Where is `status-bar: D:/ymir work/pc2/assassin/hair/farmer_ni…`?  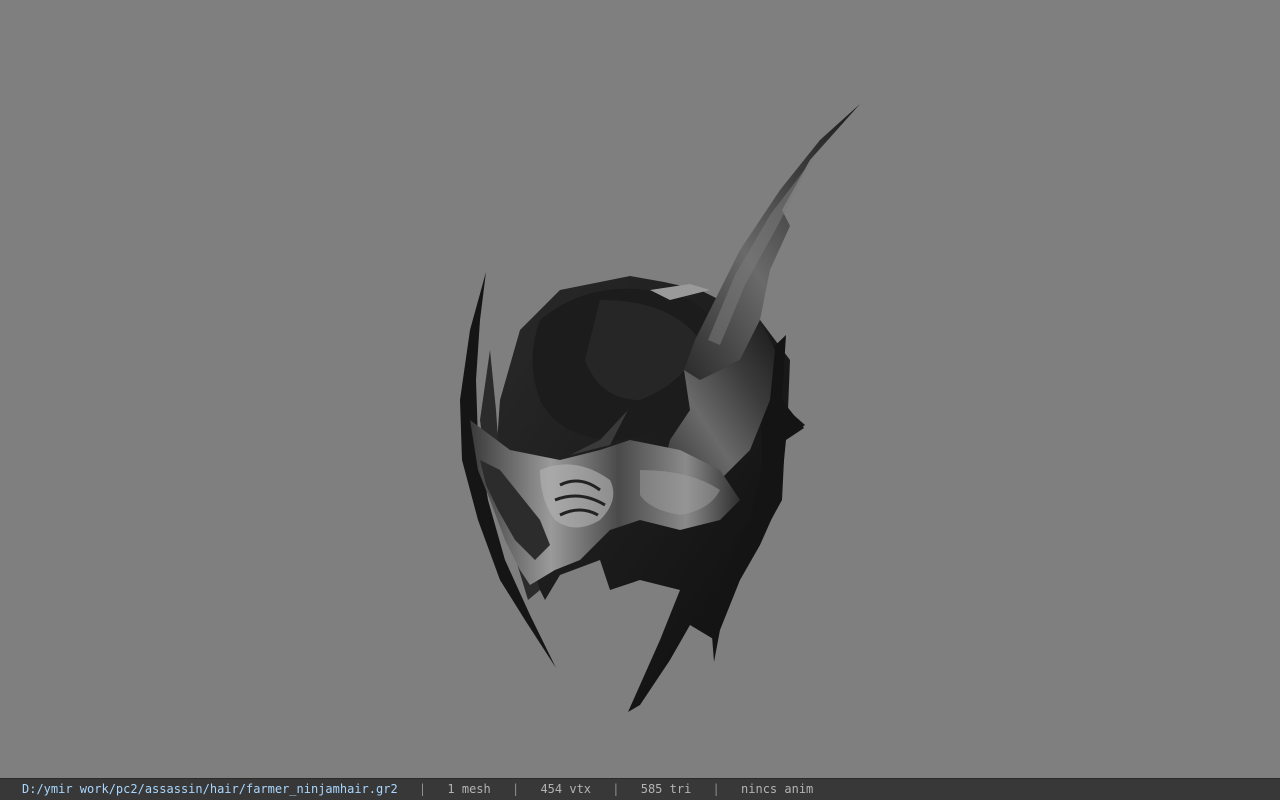 status-bar: D:/ymir work/pc2/assassin/hair/farmer_ni… is located at coordinates (640, 789).